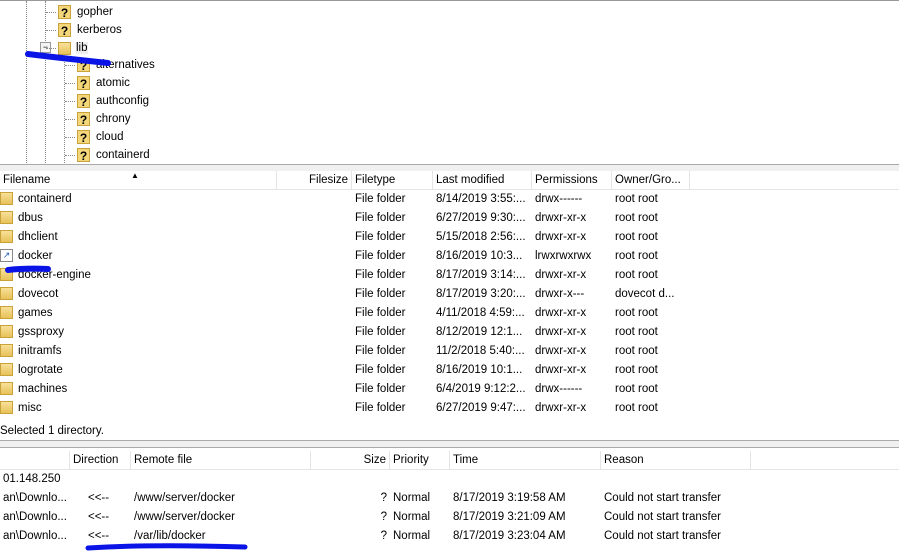 Image resolution: width=899 pixels, height=555 pixels. I want to click on column-header-2: Filetype, so click(392, 180).